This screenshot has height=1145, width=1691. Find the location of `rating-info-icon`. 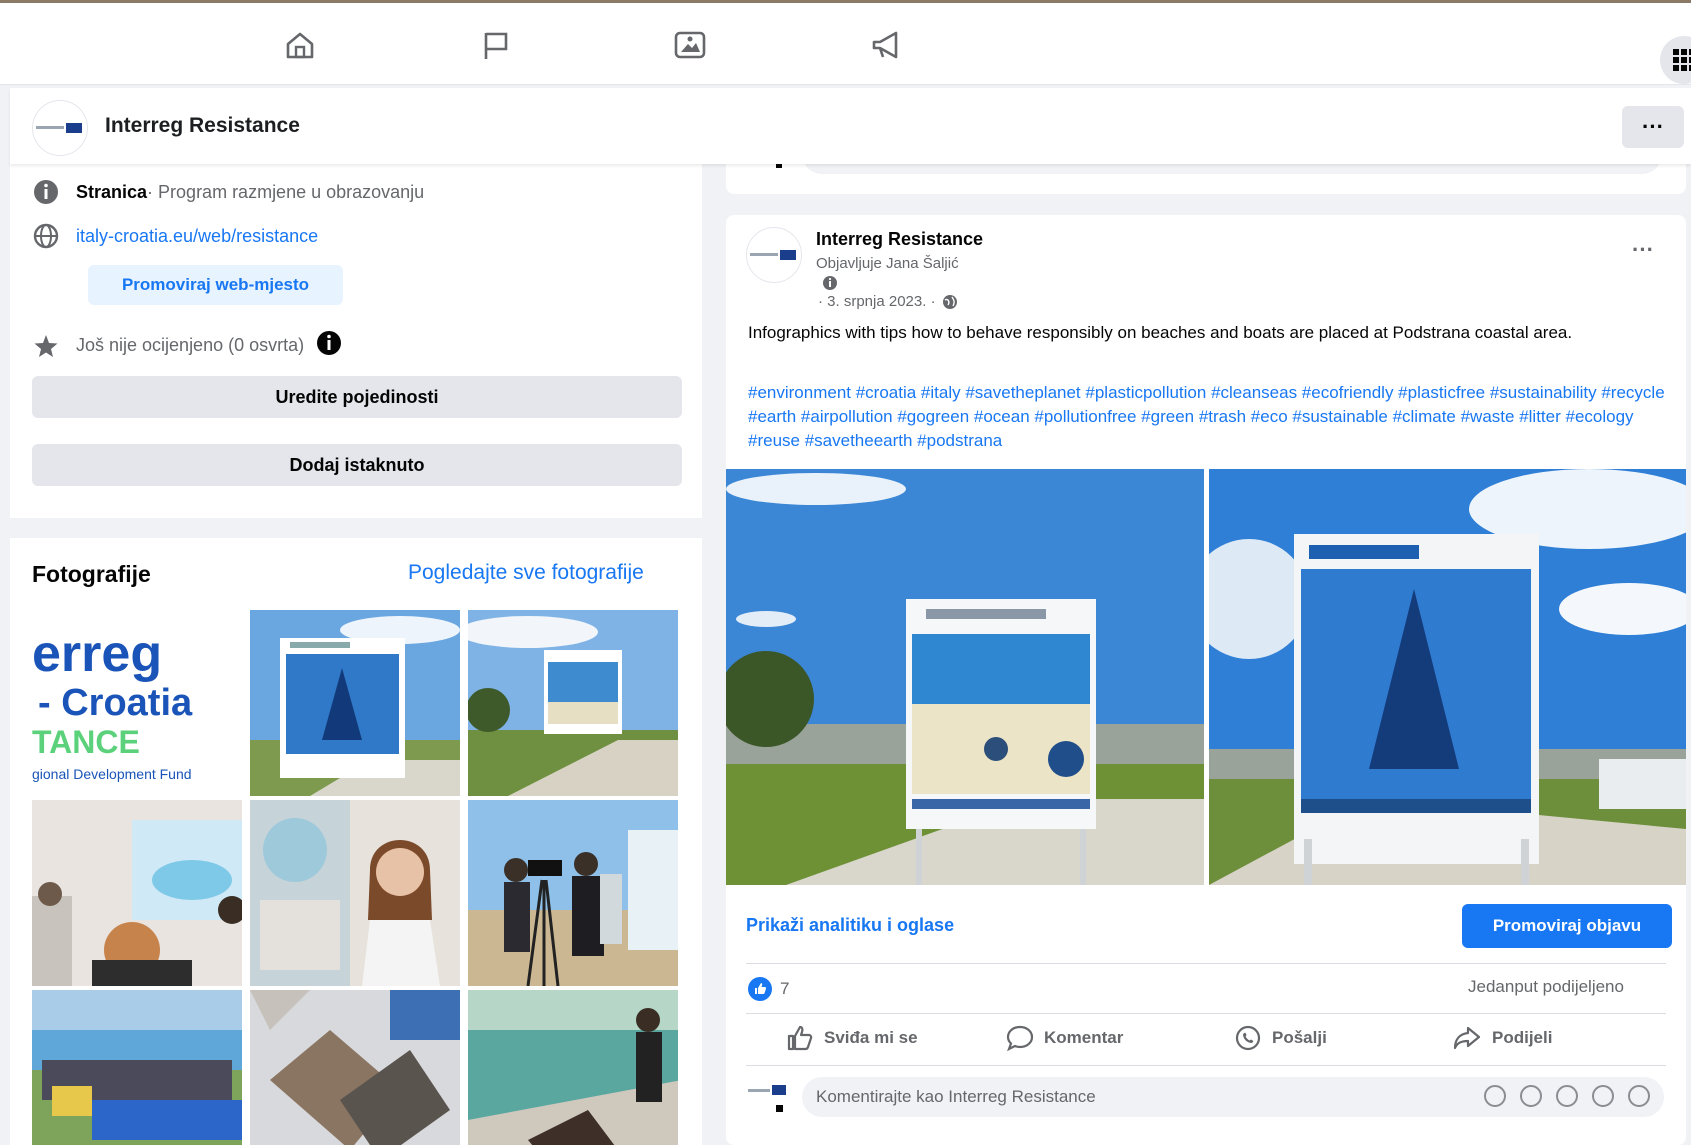

rating-info-icon is located at coordinates (329, 345).